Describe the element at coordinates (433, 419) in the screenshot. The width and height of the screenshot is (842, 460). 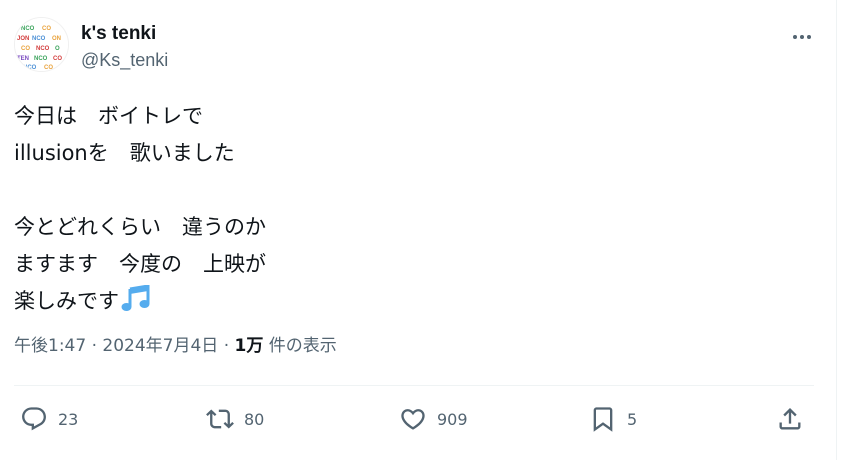
I see `like-button: 909` at that location.